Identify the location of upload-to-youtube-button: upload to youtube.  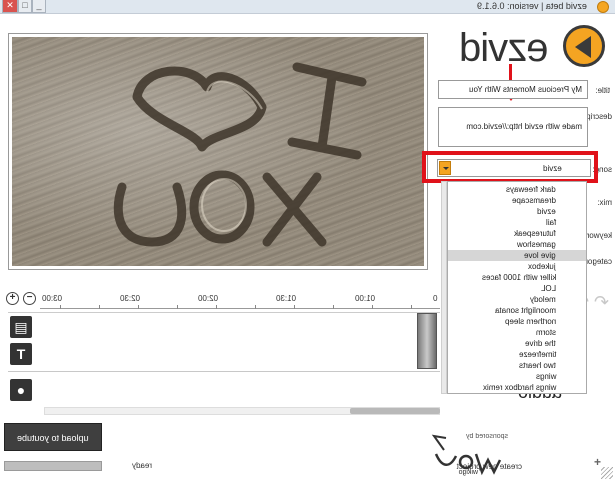
(53, 437).